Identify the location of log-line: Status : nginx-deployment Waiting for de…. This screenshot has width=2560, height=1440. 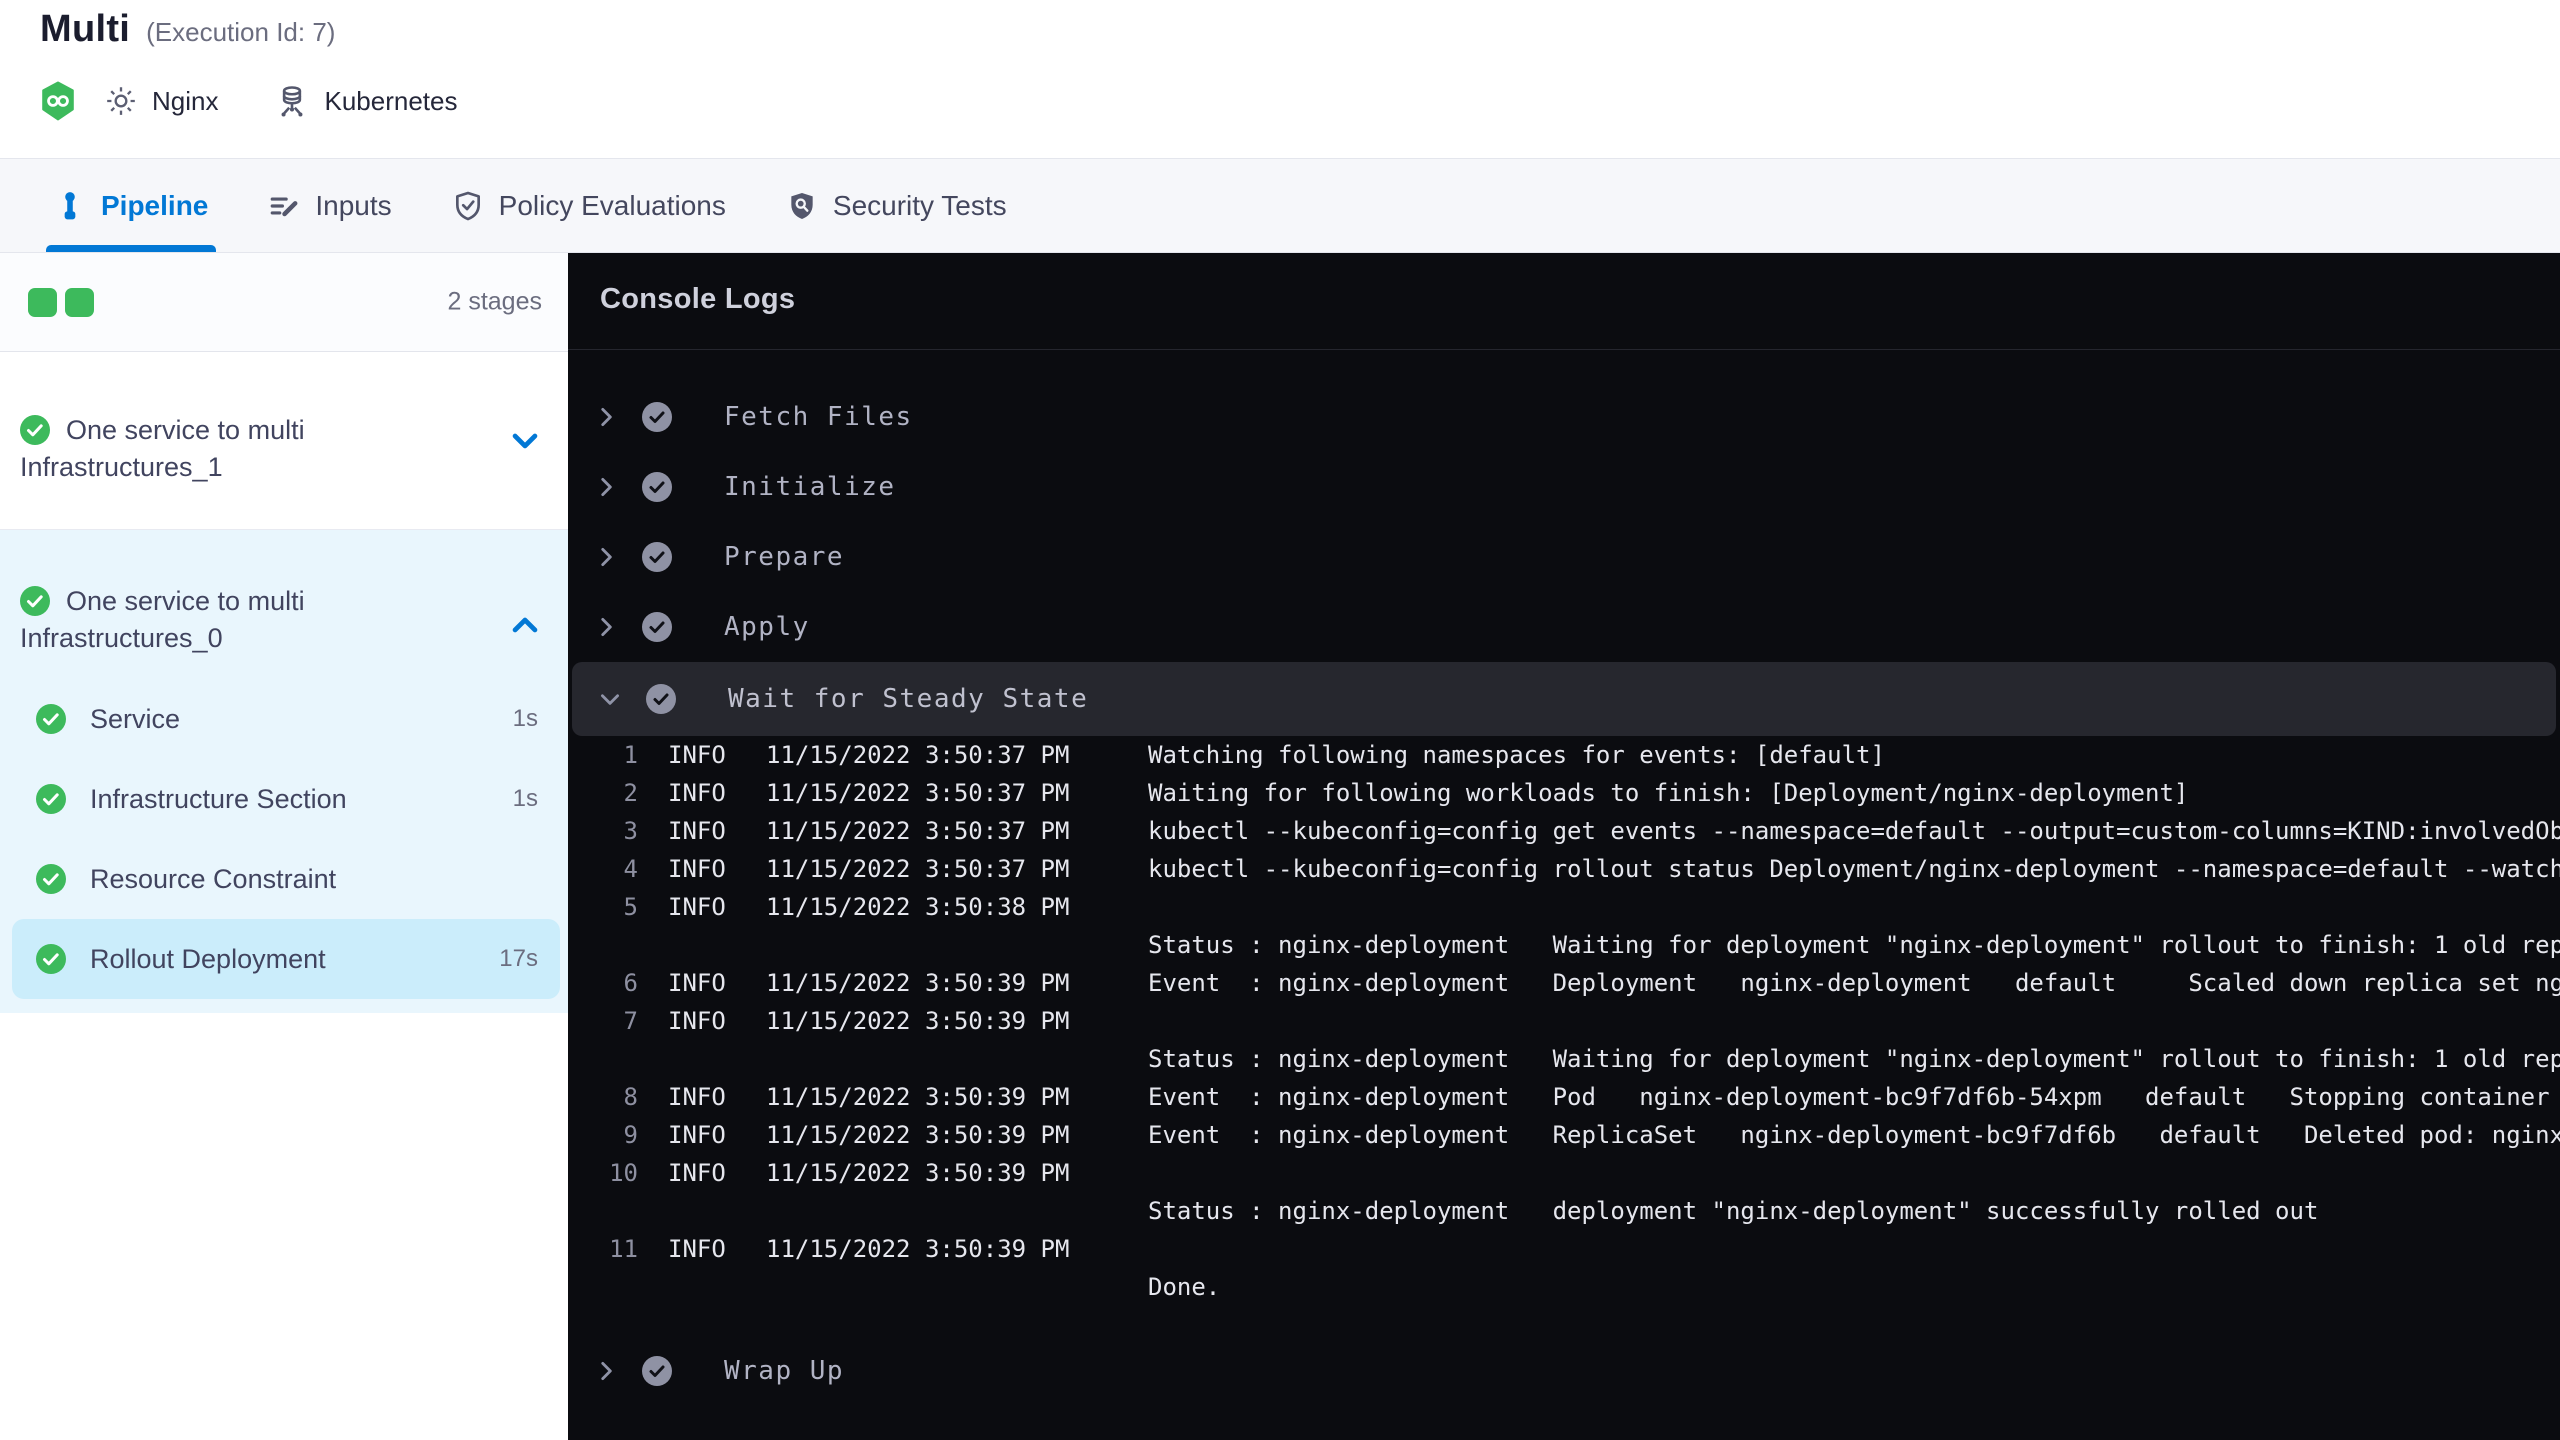
(1564, 1059).